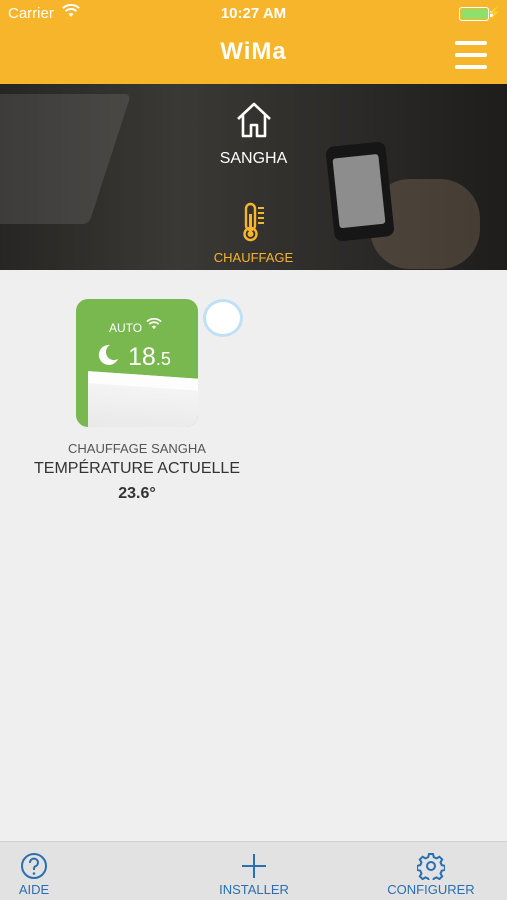  I want to click on site-name: SANGHA, so click(253, 159).